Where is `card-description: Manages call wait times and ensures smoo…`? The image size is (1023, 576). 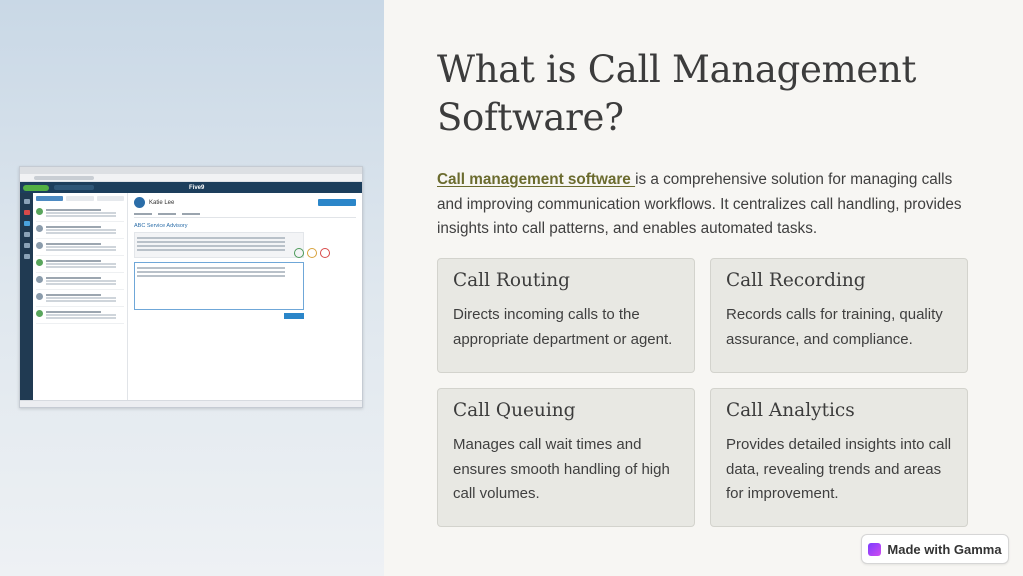 card-description: Manages call wait times and ensures smoo… is located at coordinates (561, 469).